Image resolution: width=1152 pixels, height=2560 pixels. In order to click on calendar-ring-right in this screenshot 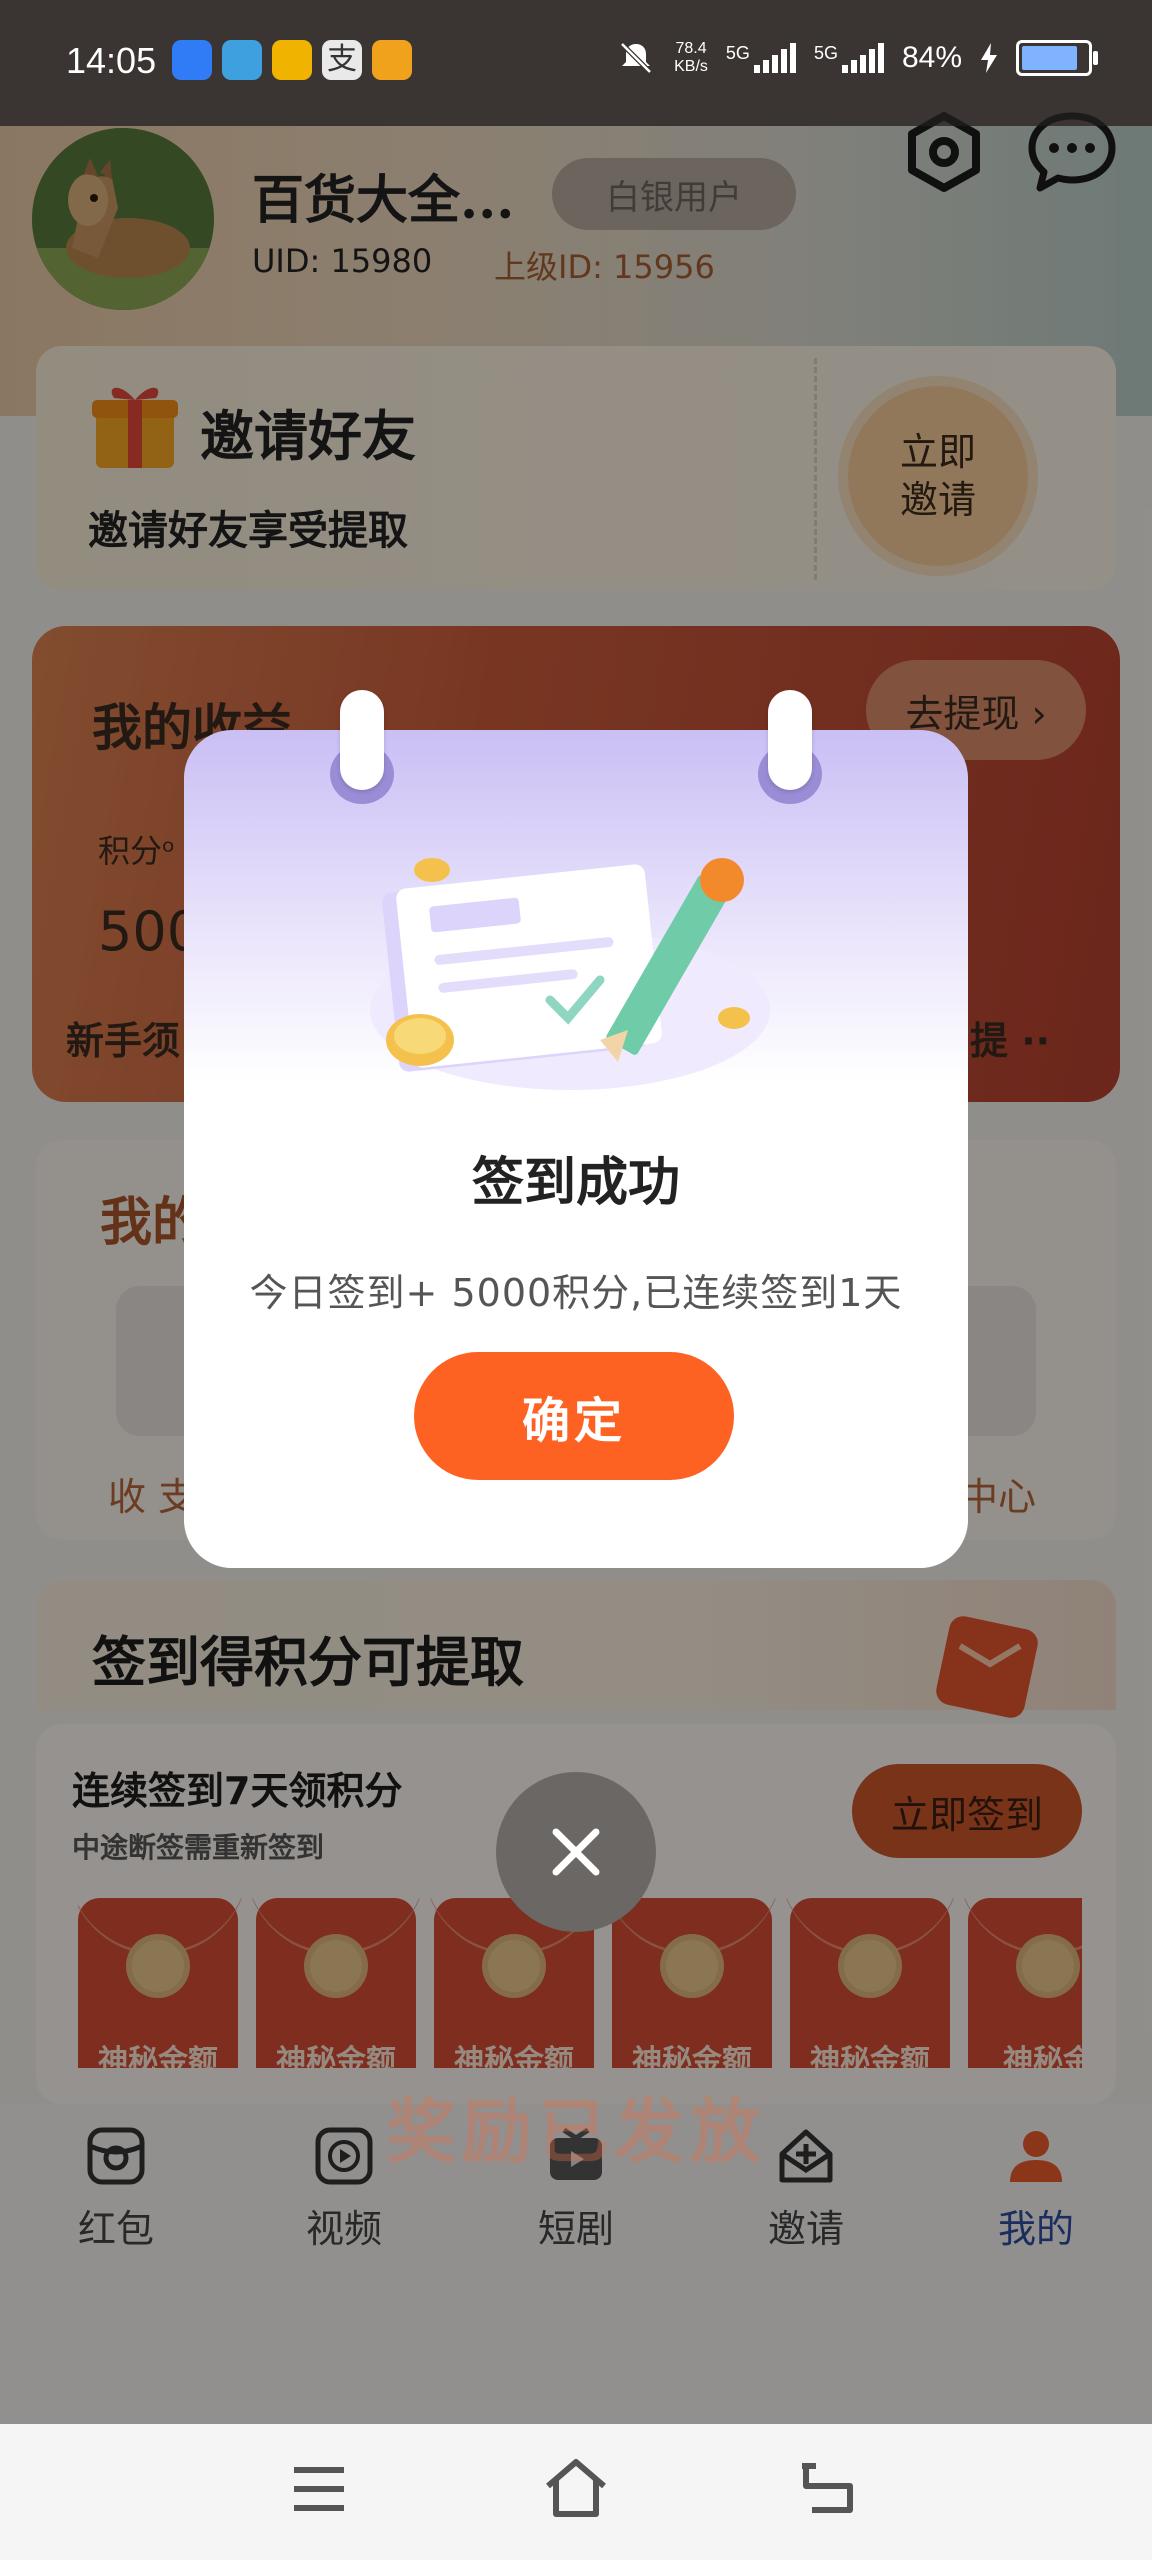, I will do `click(790, 747)`.